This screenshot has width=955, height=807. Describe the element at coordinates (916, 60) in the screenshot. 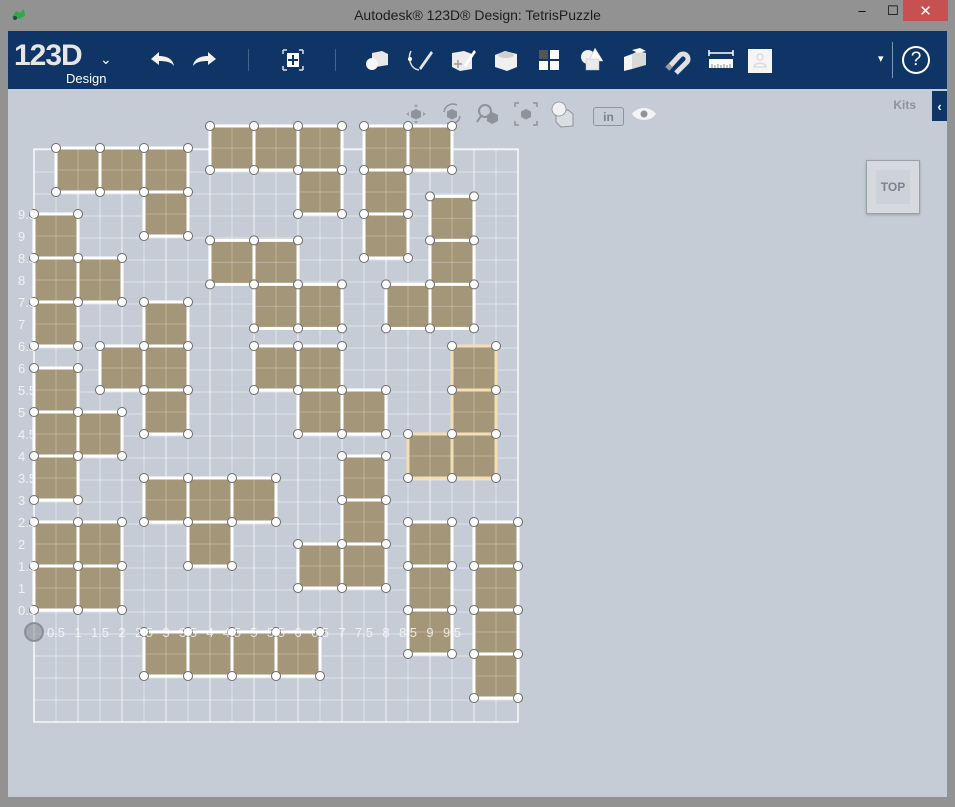

I see `help-button: ?` at that location.